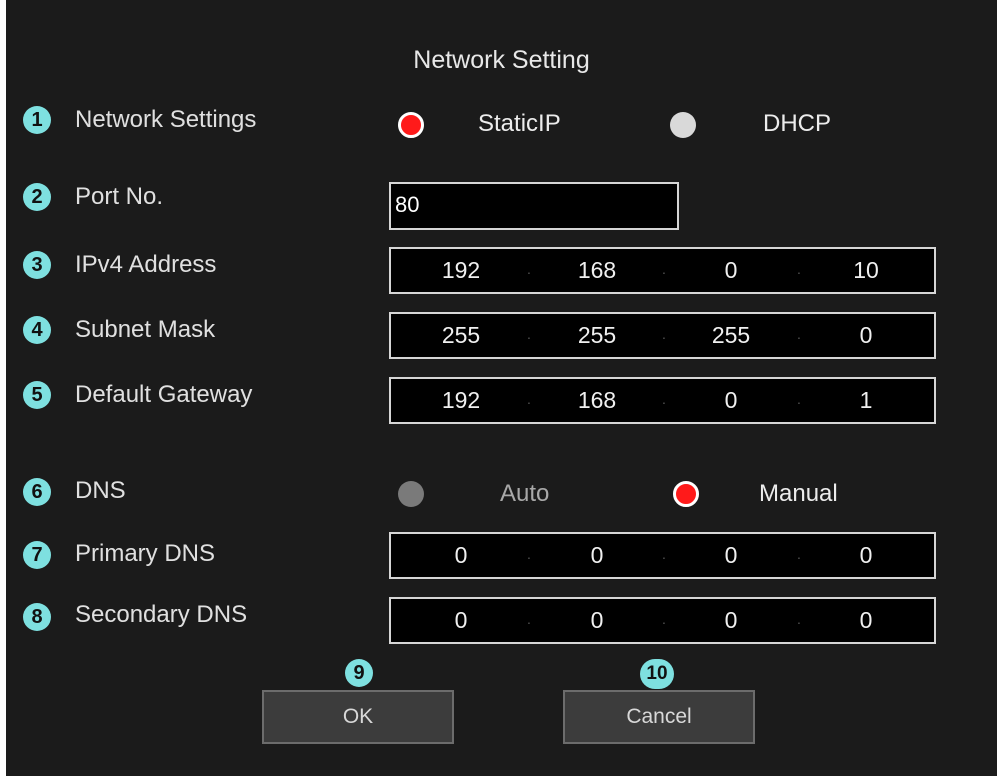 This screenshot has width=997, height=776. I want to click on callout-badge-5: 5, so click(37, 395).